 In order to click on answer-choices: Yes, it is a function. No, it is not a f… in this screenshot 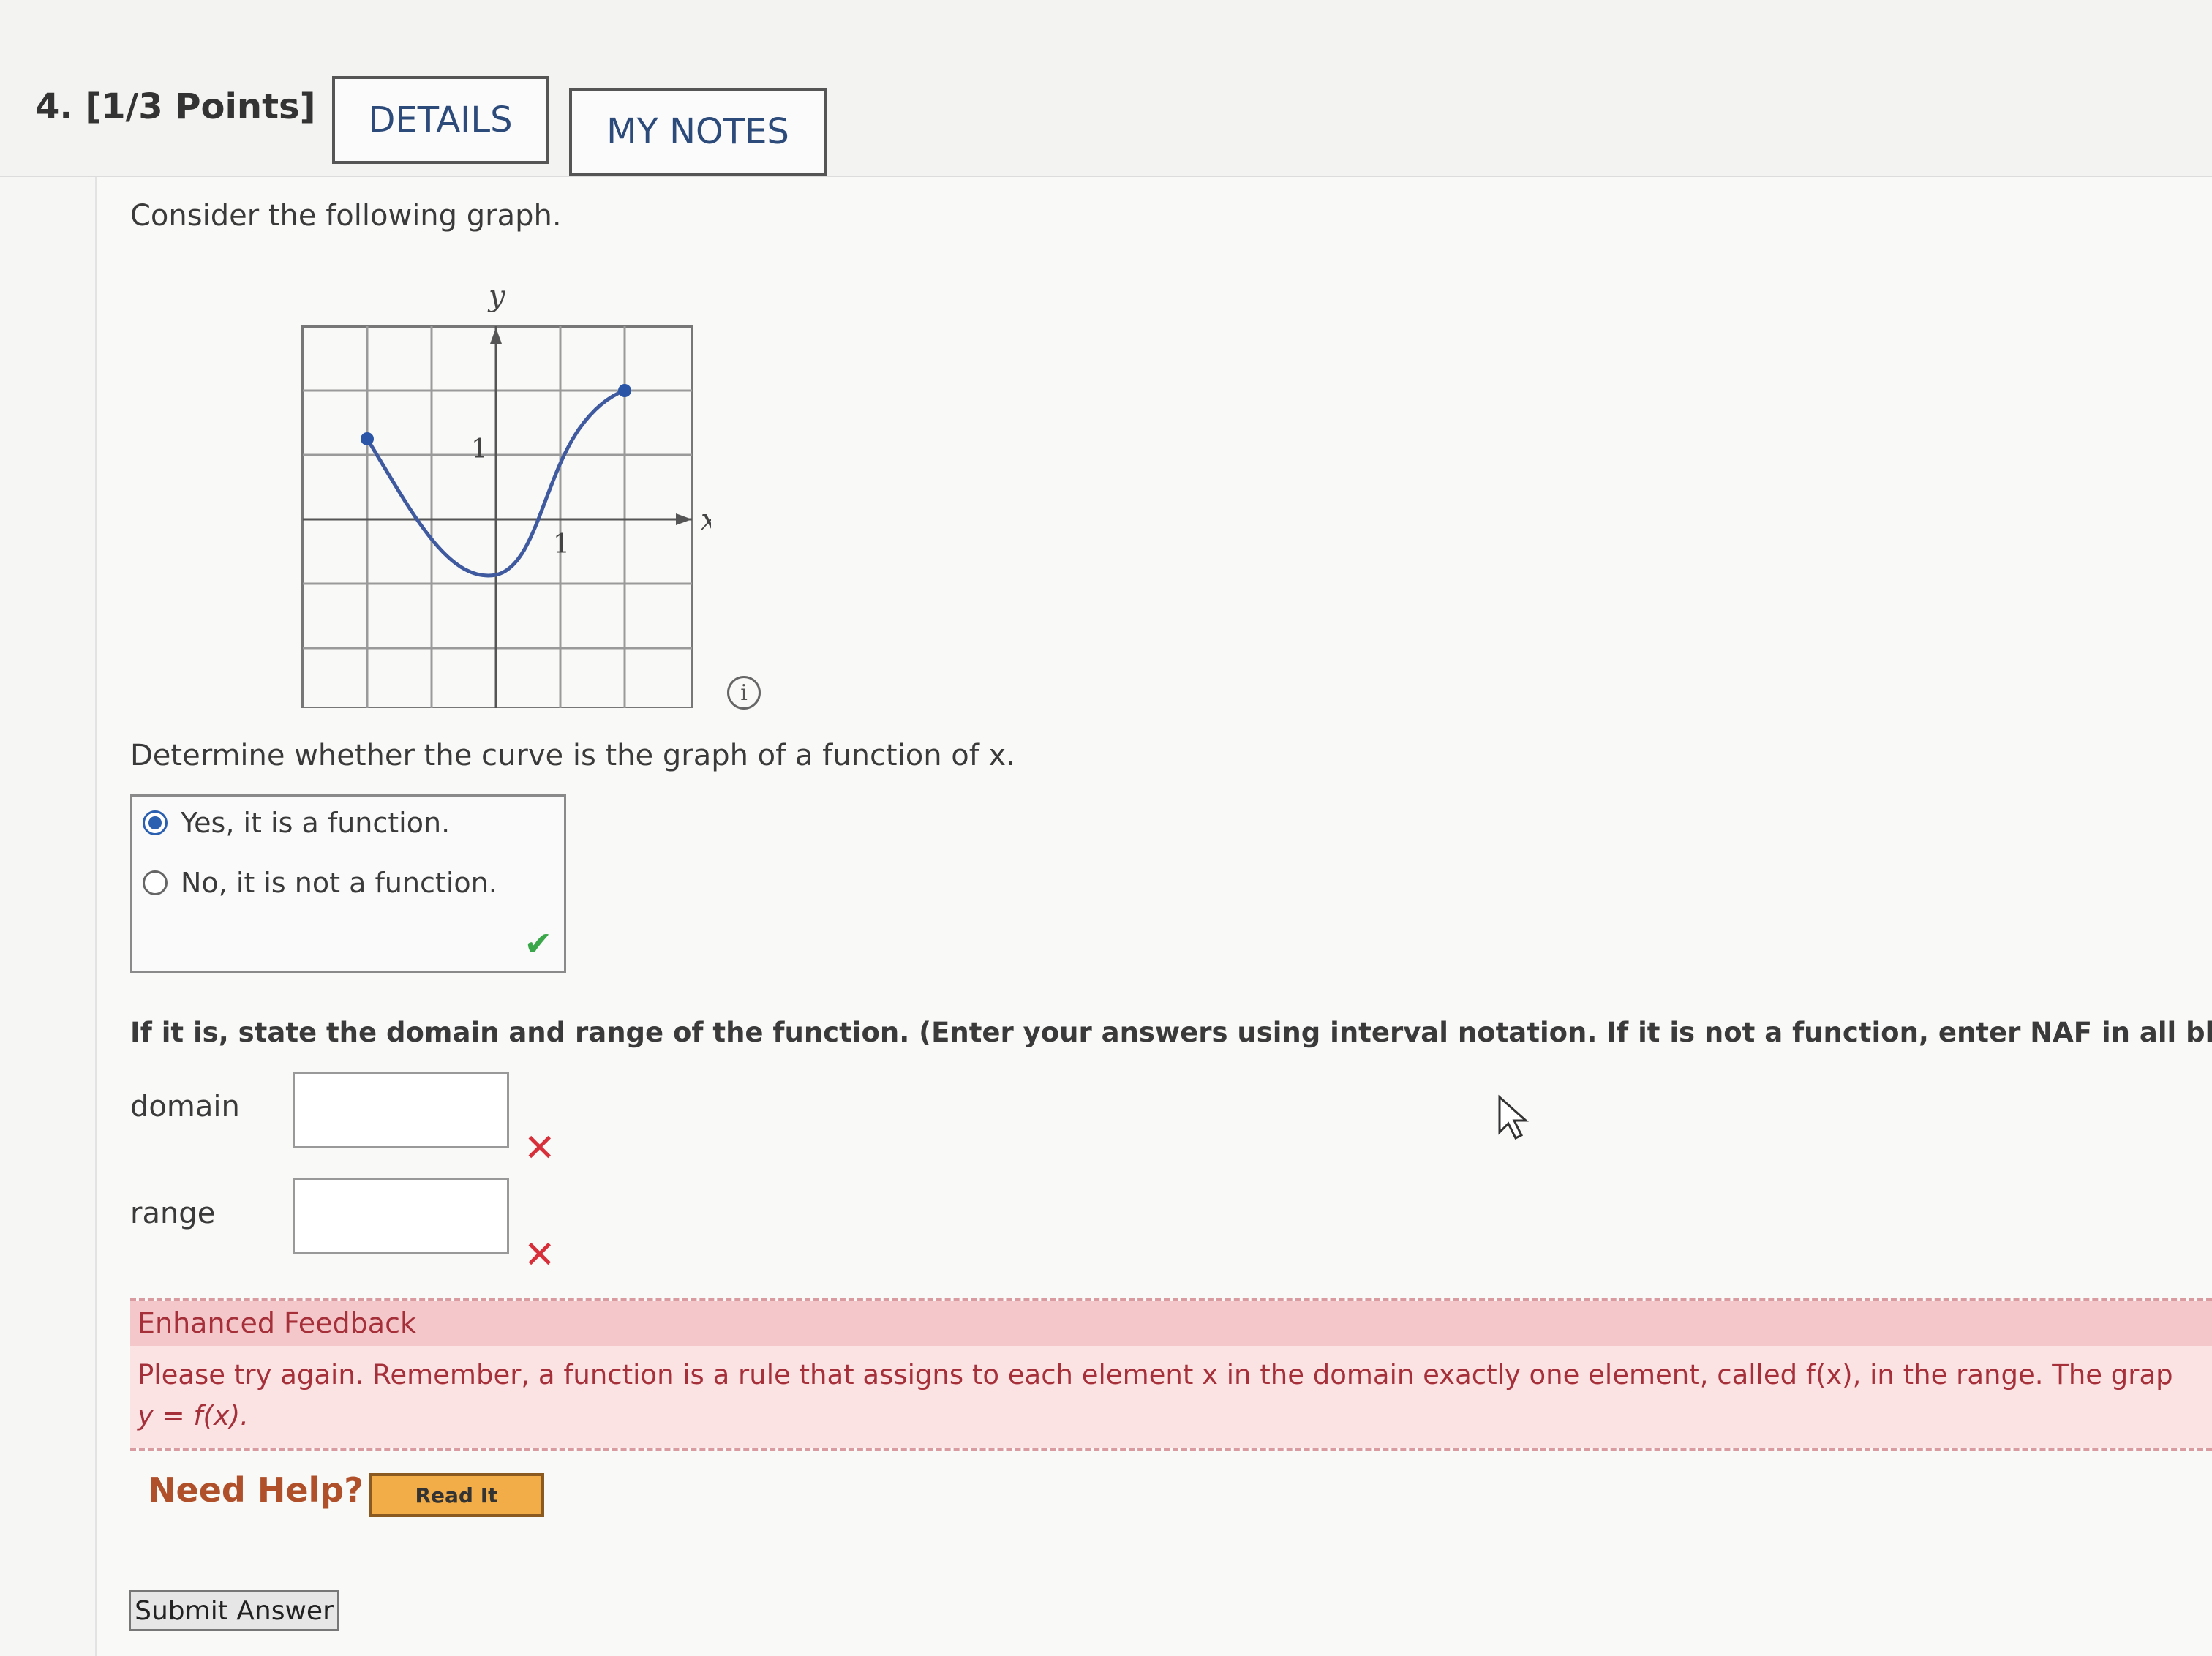, I will do `click(348, 883)`.